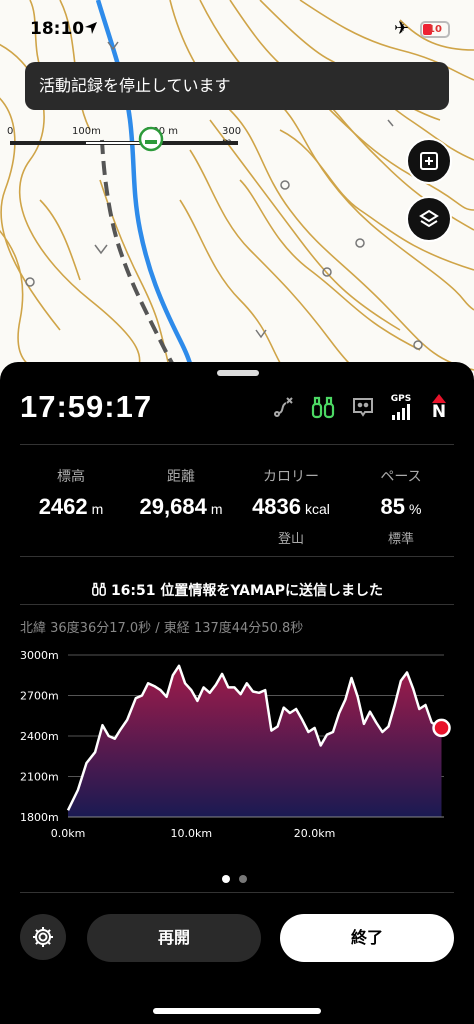 The width and height of the screenshot is (474, 1024). I want to click on stat-label: カロリー, so click(291, 477).